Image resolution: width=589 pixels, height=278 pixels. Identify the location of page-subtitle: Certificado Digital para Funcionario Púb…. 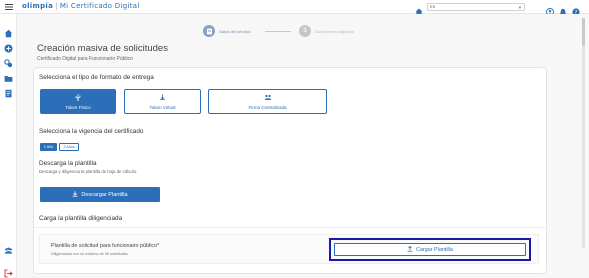
(85, 59).